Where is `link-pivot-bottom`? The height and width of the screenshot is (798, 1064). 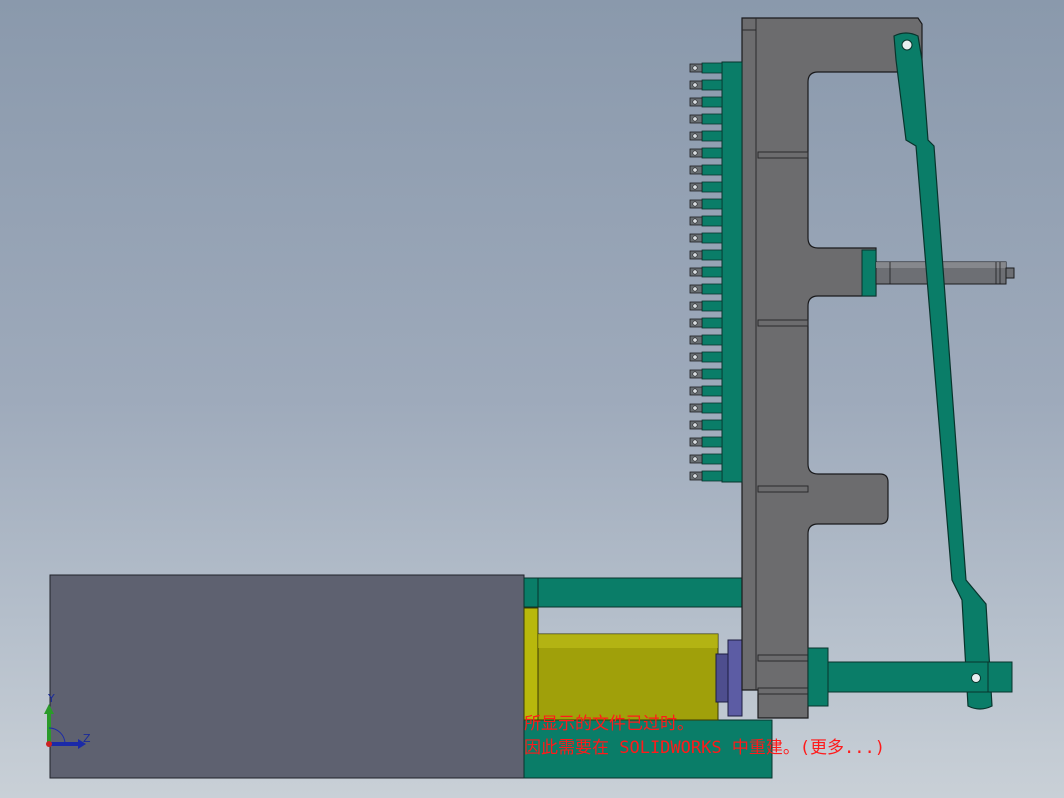
link-pivot-bottom is located at coordinates (976, 678).